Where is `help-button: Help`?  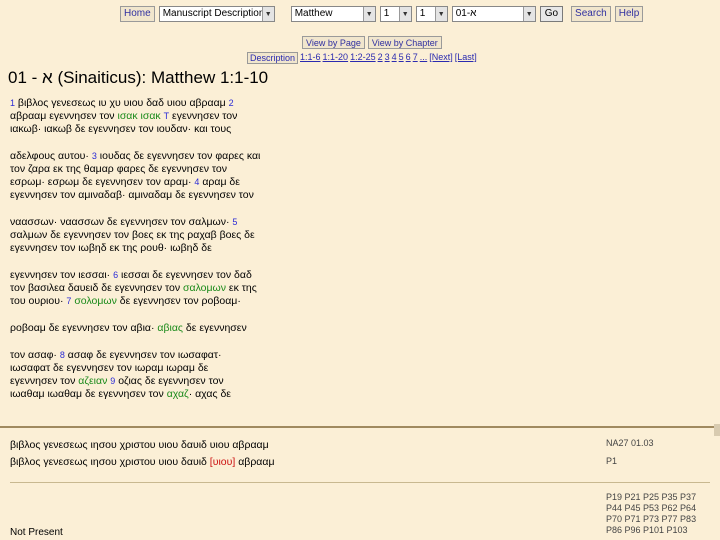 help-button: Help is located at coordinates (629, 14).